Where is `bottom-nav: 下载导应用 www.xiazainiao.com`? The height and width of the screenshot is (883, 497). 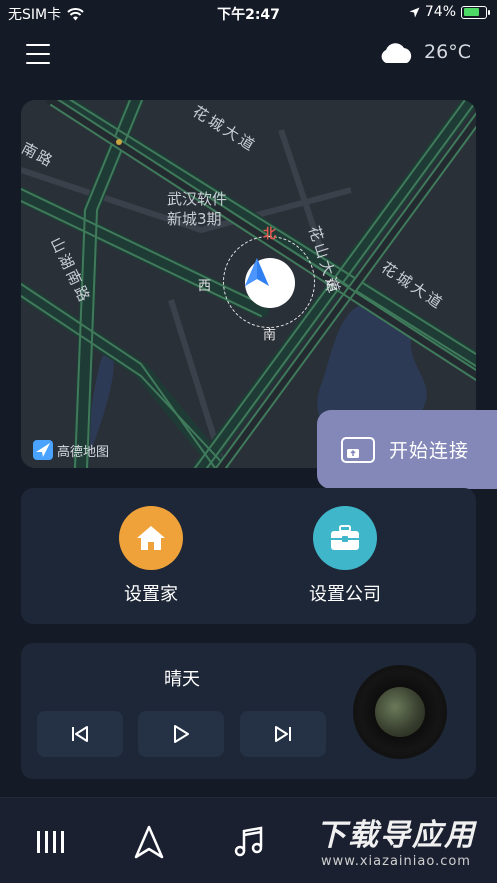
bottom-nav: 下载导应用 www.xiazainiao.com is located at coordinates (248, 840).